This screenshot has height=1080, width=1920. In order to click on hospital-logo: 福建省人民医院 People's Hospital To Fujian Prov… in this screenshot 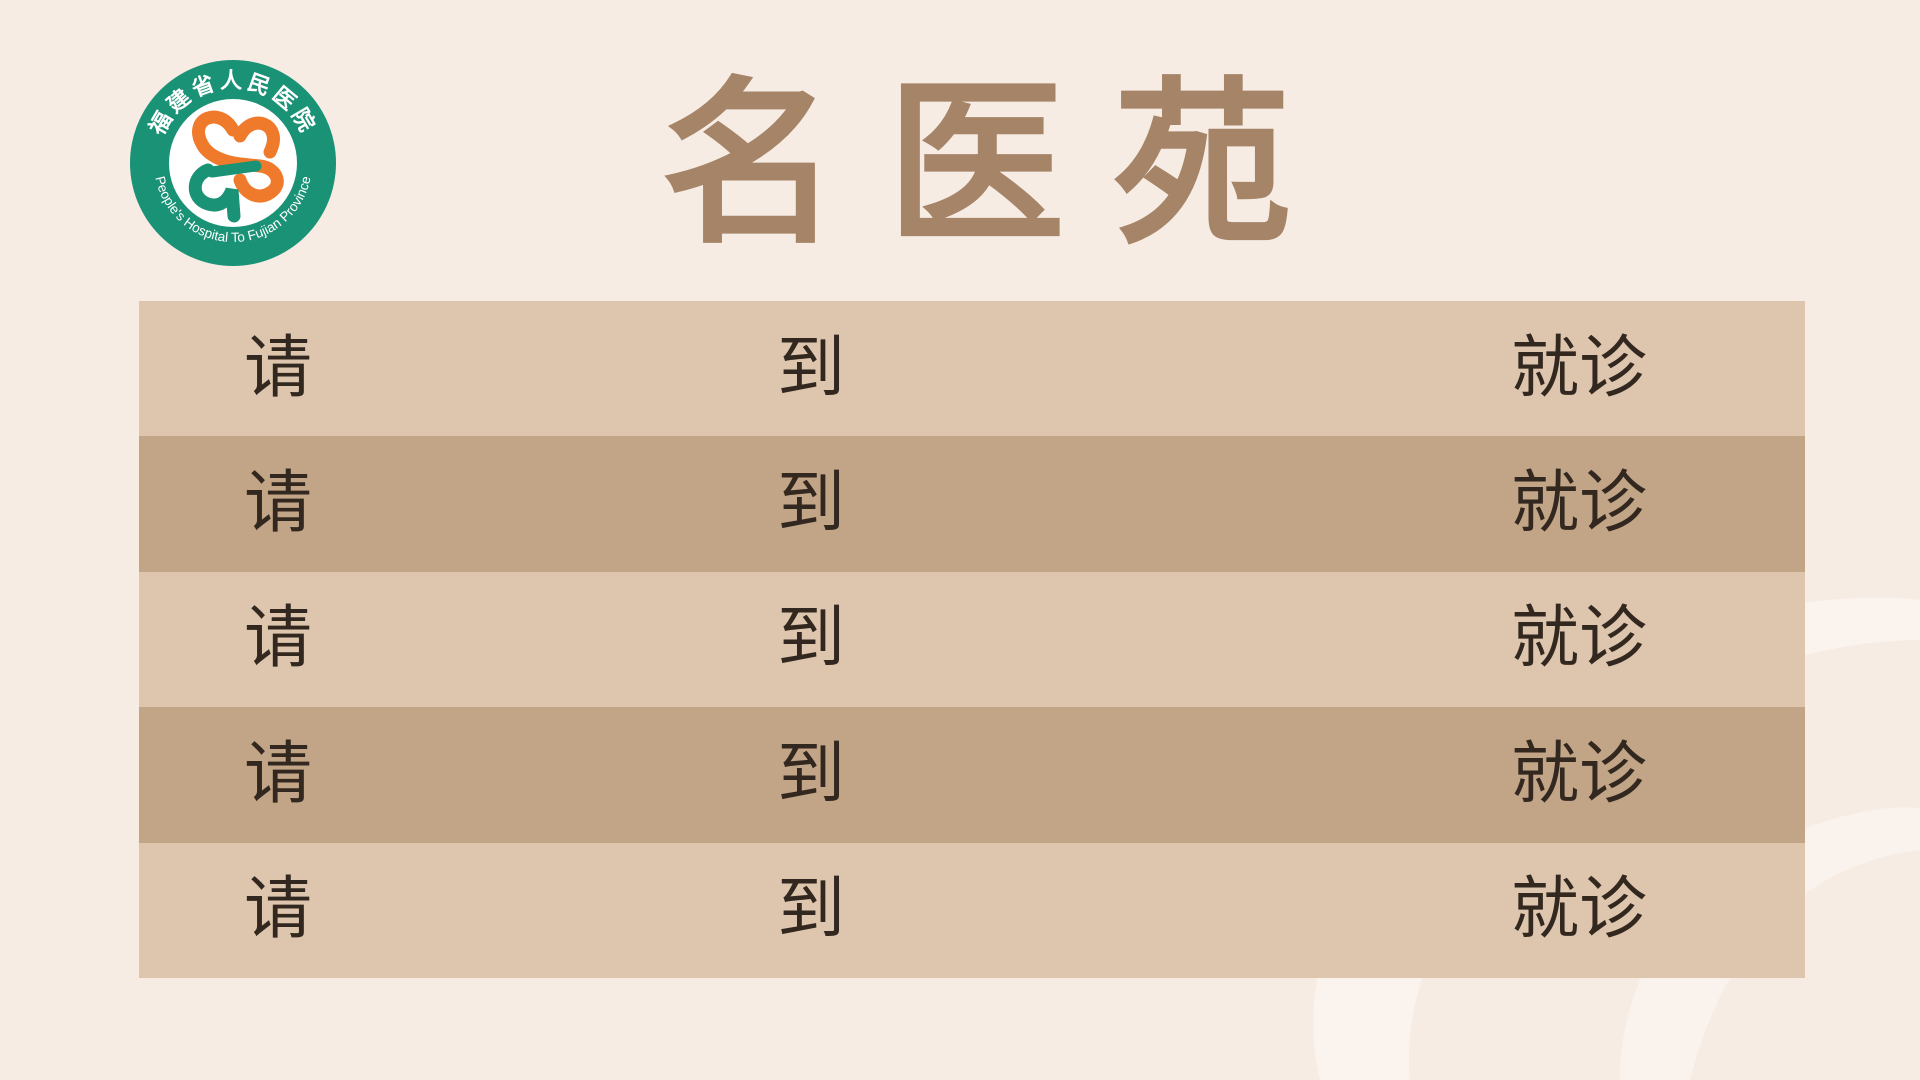, I will do `click(233, 163)`.